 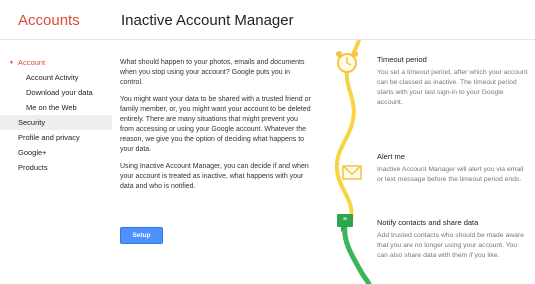 What do you see at coordinates (56, 92) in the screenshot?
I see `sidebar-item-download-data: Download your data` at bounding box center [56, 92].